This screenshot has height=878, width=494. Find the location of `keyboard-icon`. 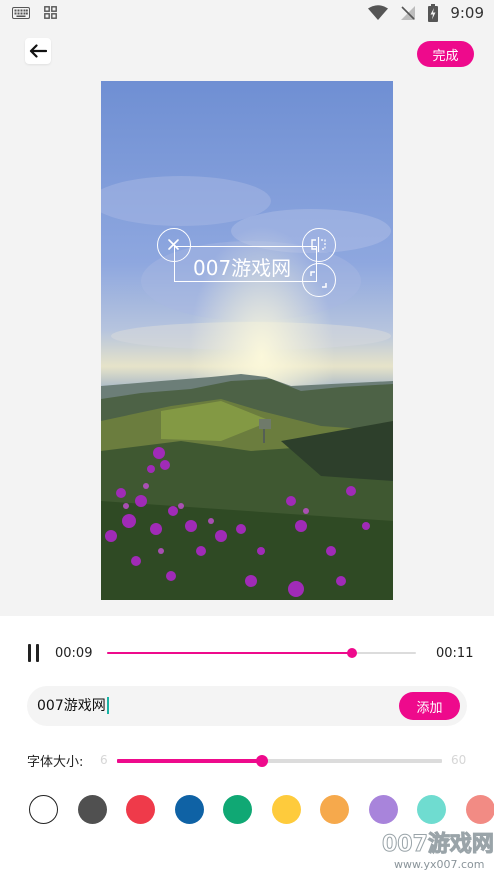

keyboard-icon is located at coordinates (21, 12).